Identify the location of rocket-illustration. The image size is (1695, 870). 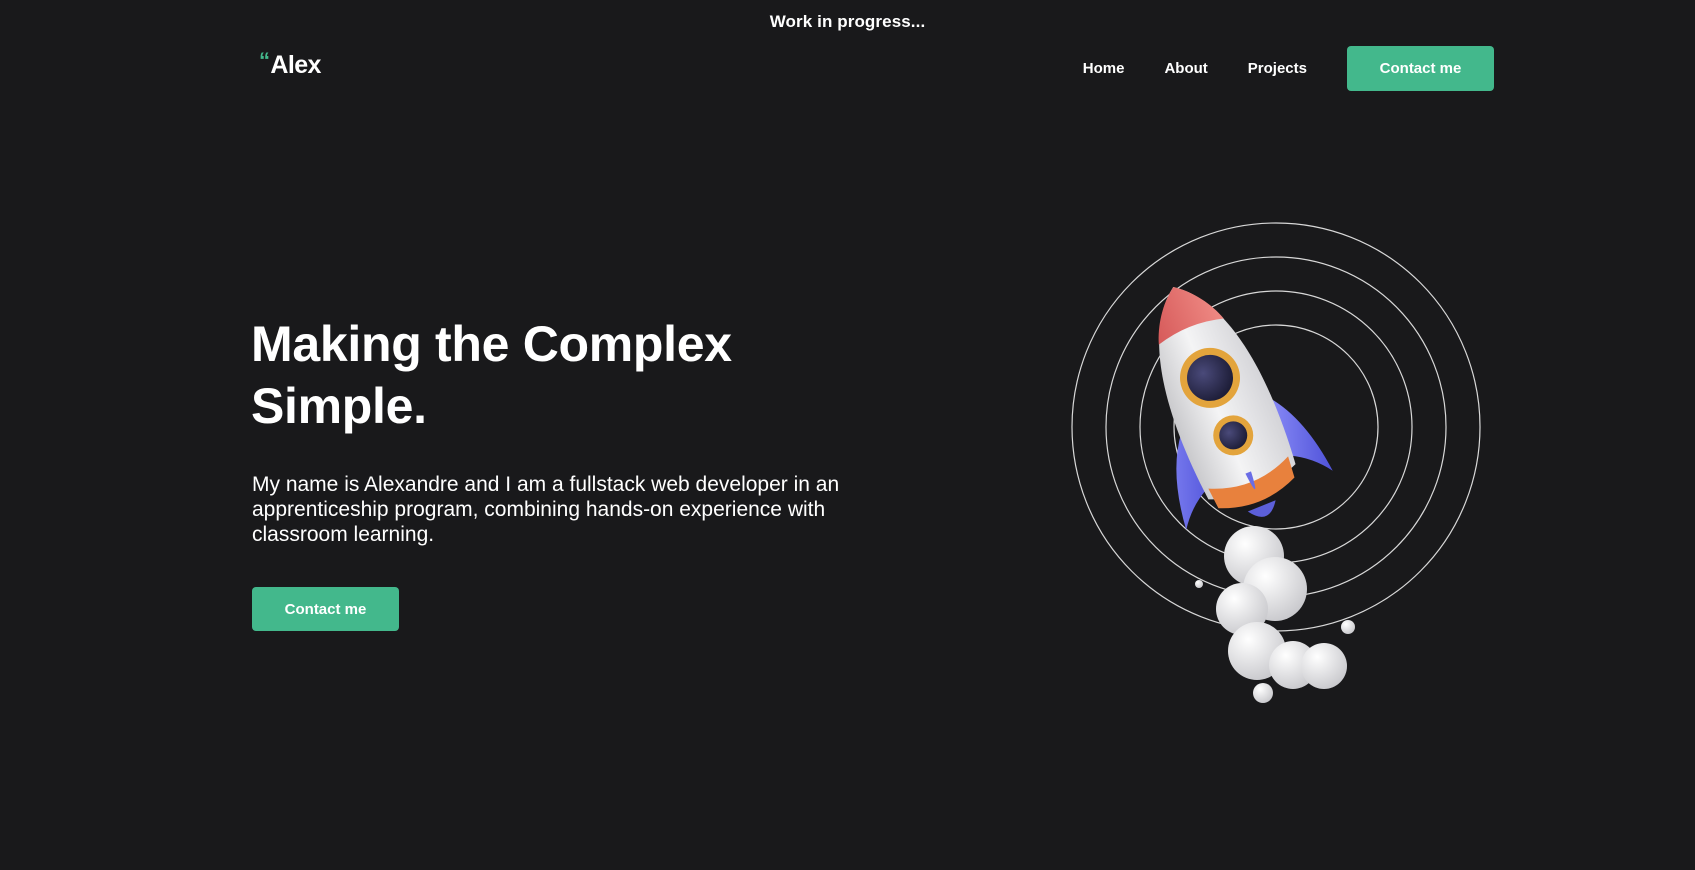
(1280, 465).